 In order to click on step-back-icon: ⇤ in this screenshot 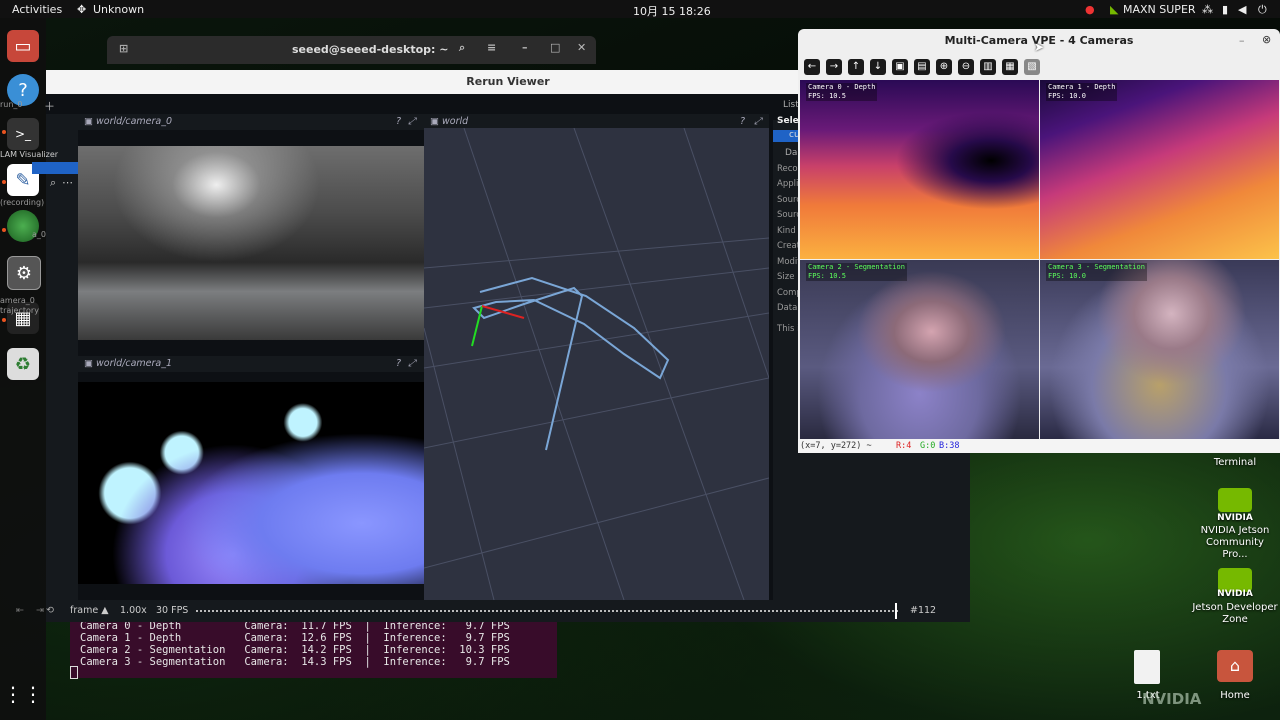, I will do `click(20, 610)`.